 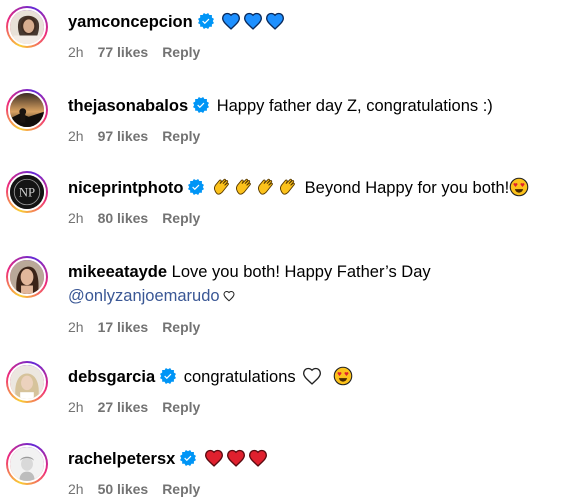 What do you see at coordinates (117, 272) in the screenshot?
I see `comment-username: mikeeatayde` at bounding box center [117, 272].